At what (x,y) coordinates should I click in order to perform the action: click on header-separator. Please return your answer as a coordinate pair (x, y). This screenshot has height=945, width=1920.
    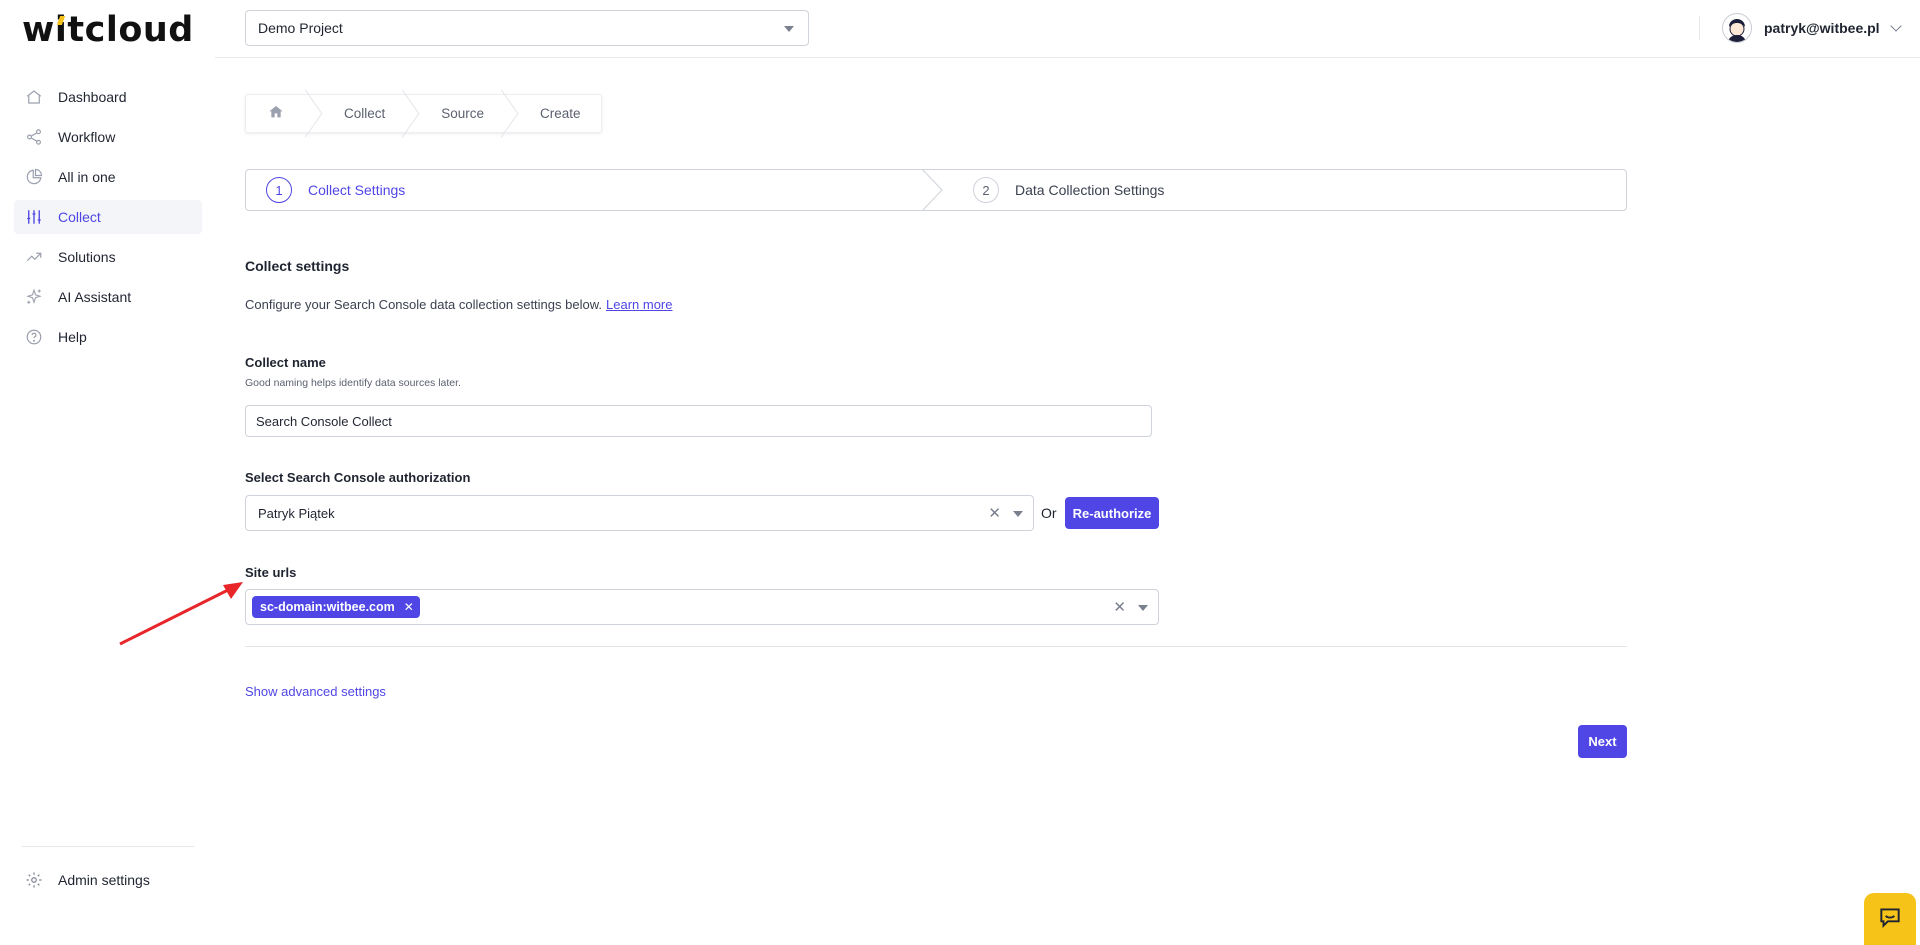
    Looking at the image, I should click on (1699, 28).